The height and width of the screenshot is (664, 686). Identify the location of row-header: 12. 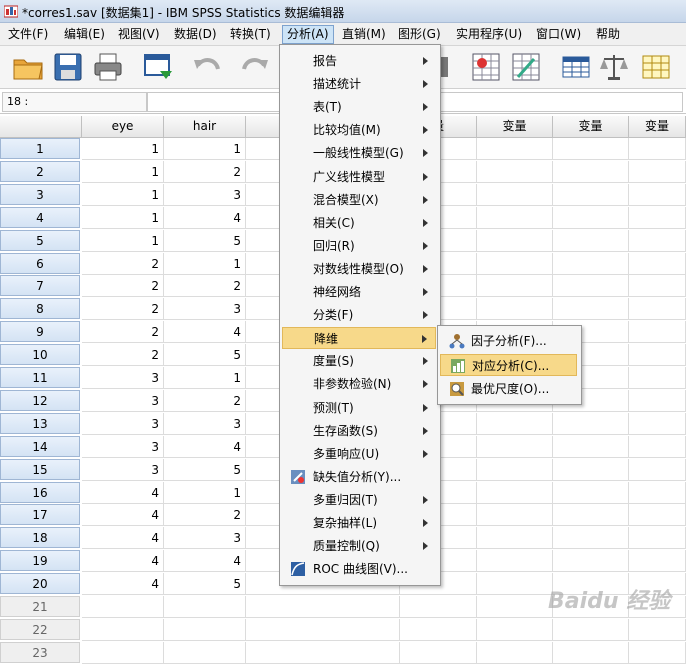
(40, 400).